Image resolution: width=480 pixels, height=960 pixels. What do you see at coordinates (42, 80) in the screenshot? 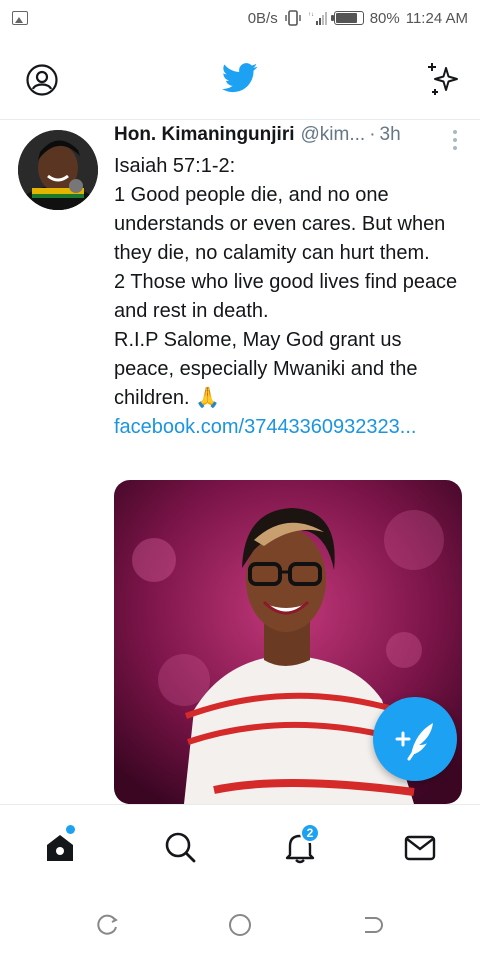
I see `profile-icon` at bounding box center [42, 80].